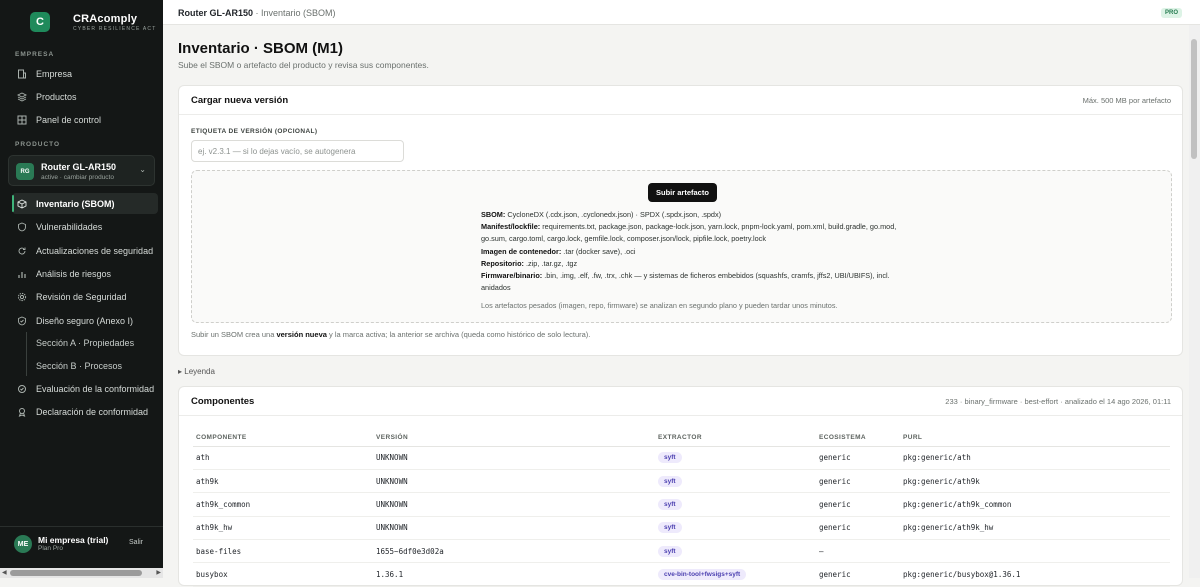  I want to click on breadcrumb-product: Router GL-AR150, so click(215, 13).